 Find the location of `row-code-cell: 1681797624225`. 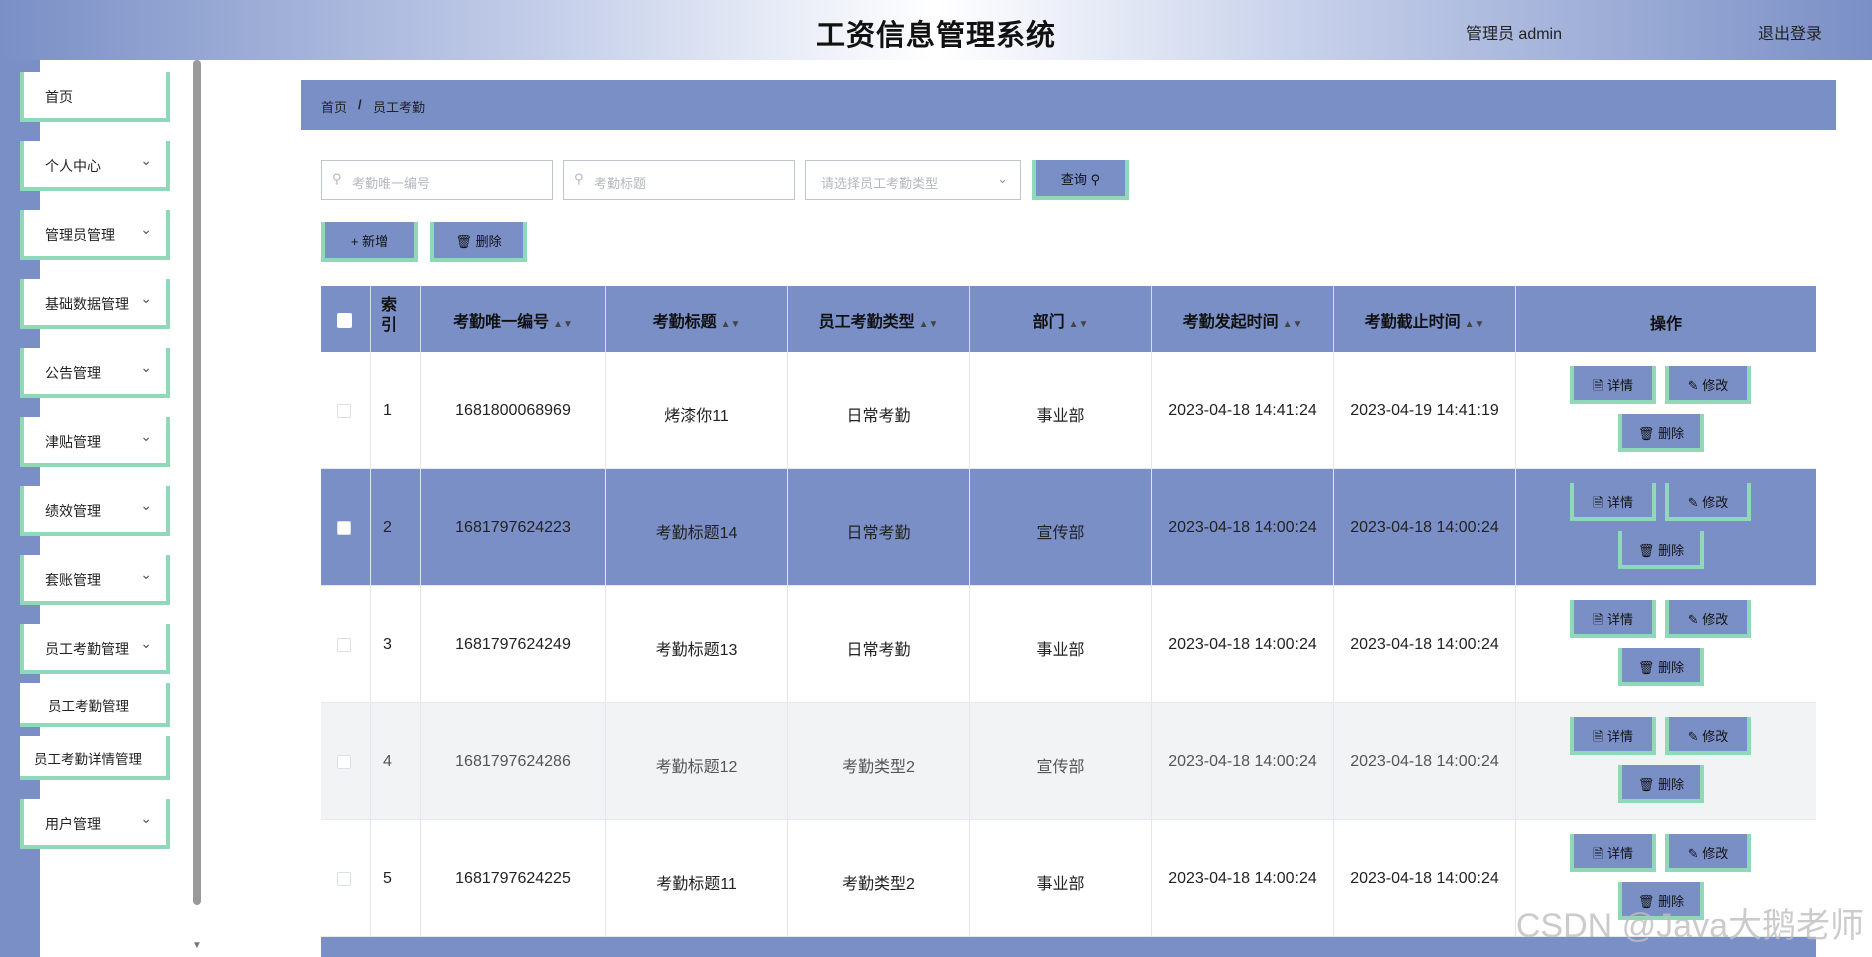

row-code-cell: 1681797624225 is located at coordinates (513, 878).